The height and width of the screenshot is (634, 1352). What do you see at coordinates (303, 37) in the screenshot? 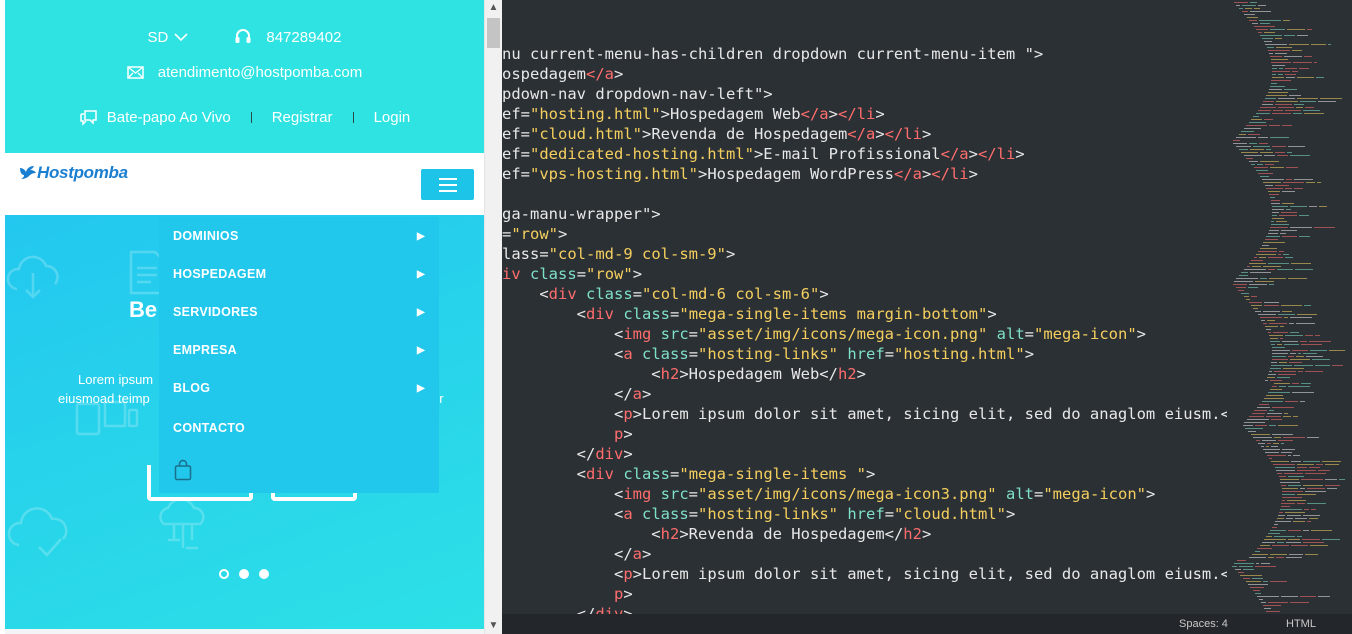
I see `phone-number: 847289402` at bounding box center [303, 37].